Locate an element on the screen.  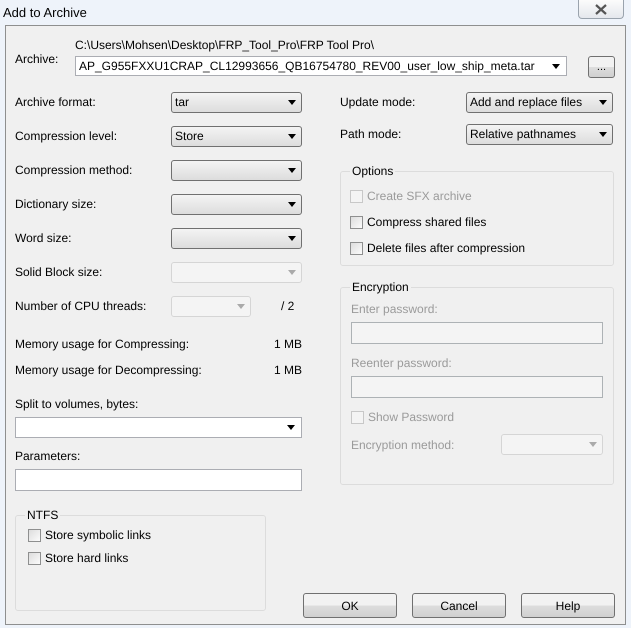
checkbox-option: Compress shared files is located at coordinates (477, 222).